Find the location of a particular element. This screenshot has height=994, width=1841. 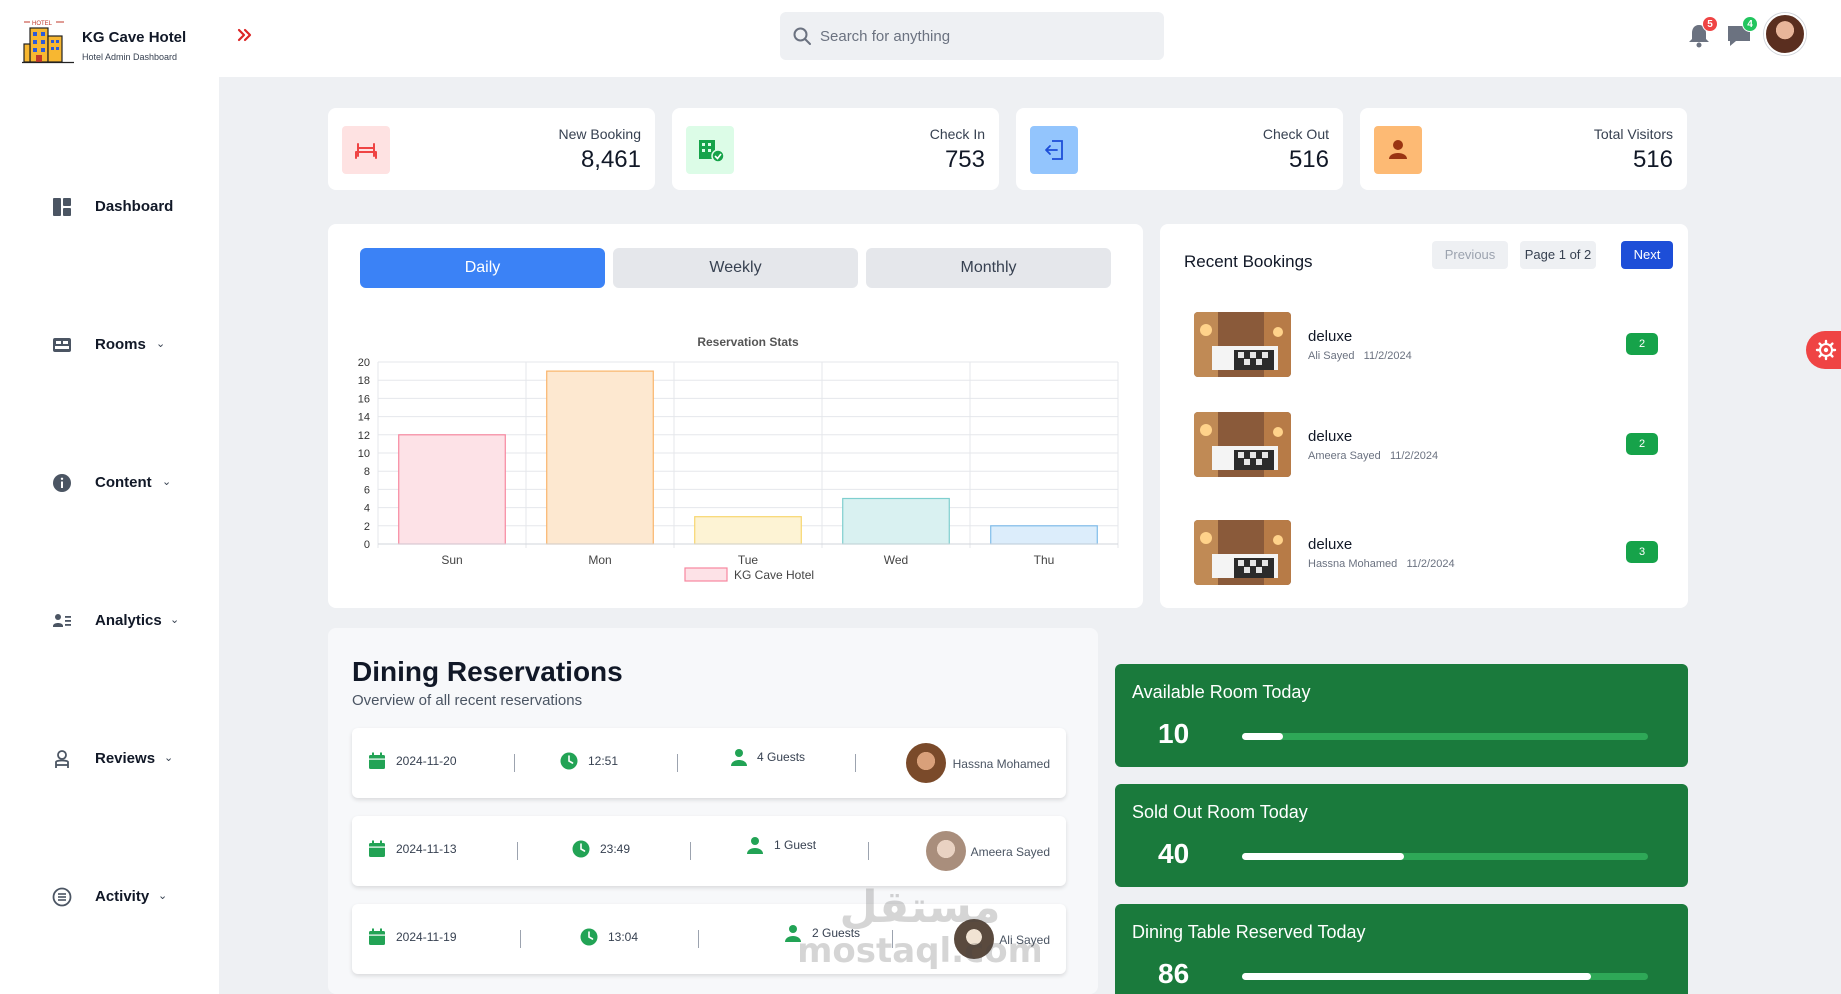

user-avatar is located at coordinates (1785, 34).